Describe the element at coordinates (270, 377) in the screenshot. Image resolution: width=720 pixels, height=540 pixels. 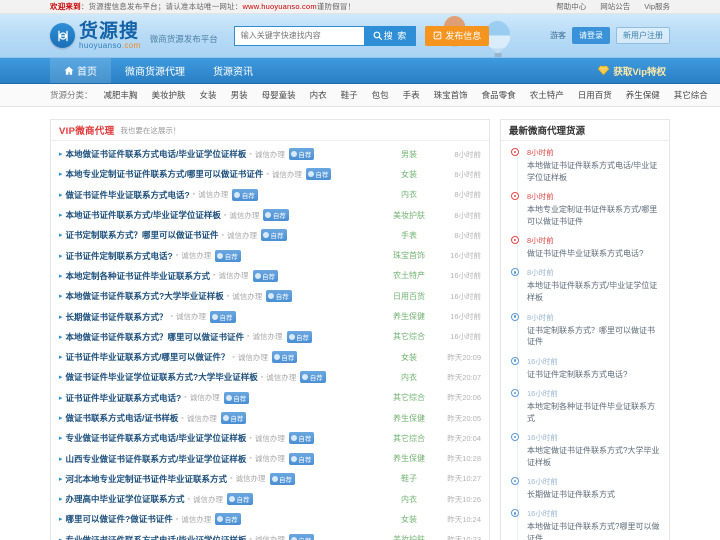
I see `listing-row: ▸ 做证书证件毕业证学位证联系方式?大学毕业证样板 ▪ 诚信办理 自荐 内衣 昨天20:07` at that location.